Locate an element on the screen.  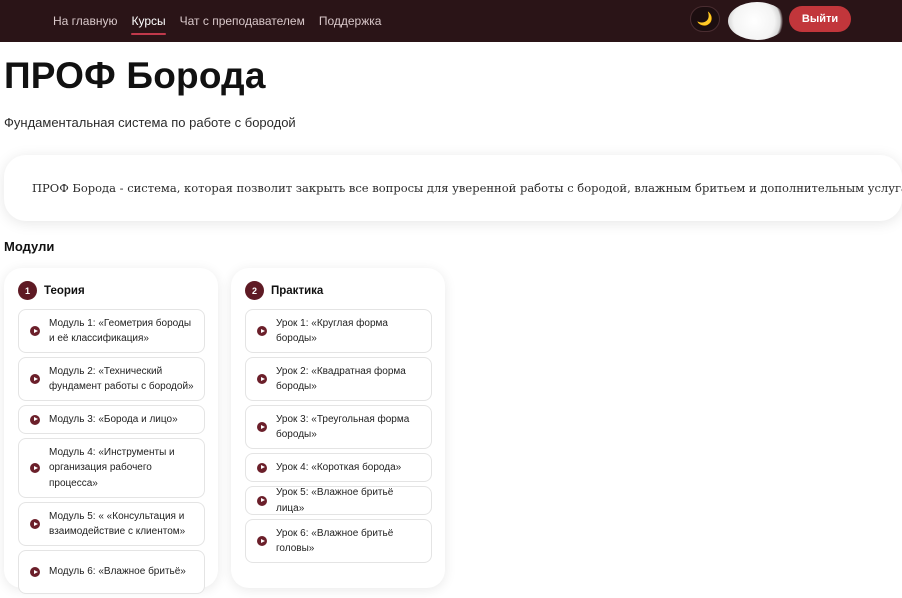
list-item: Урок 4: «Короткая борода» is located at coordinates (338, 467).